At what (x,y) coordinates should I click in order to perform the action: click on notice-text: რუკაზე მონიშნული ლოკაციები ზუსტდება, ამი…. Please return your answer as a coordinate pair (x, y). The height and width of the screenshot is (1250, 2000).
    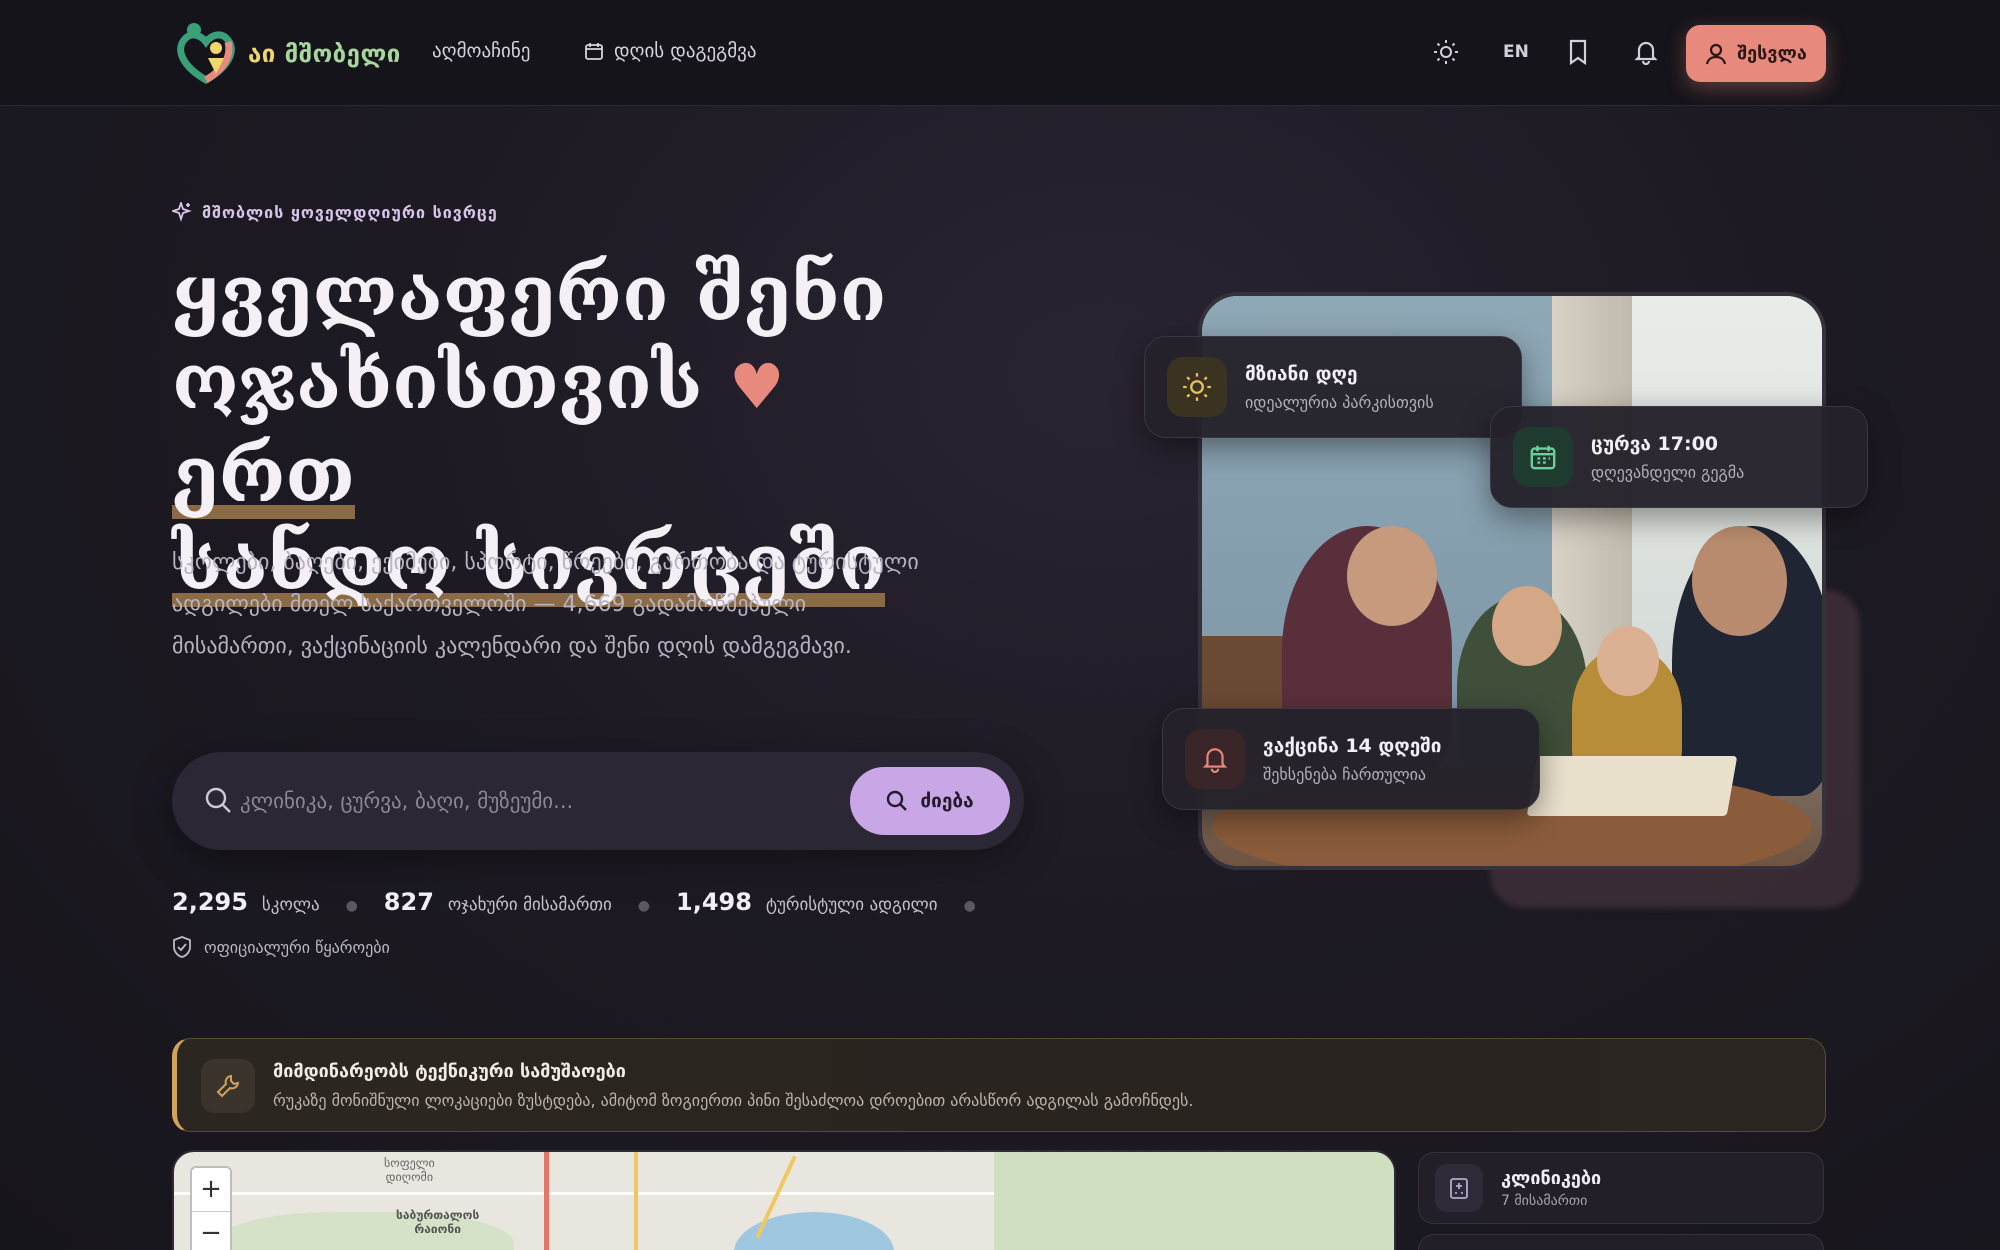
    Looking at the image, I should click on (733, 1100).